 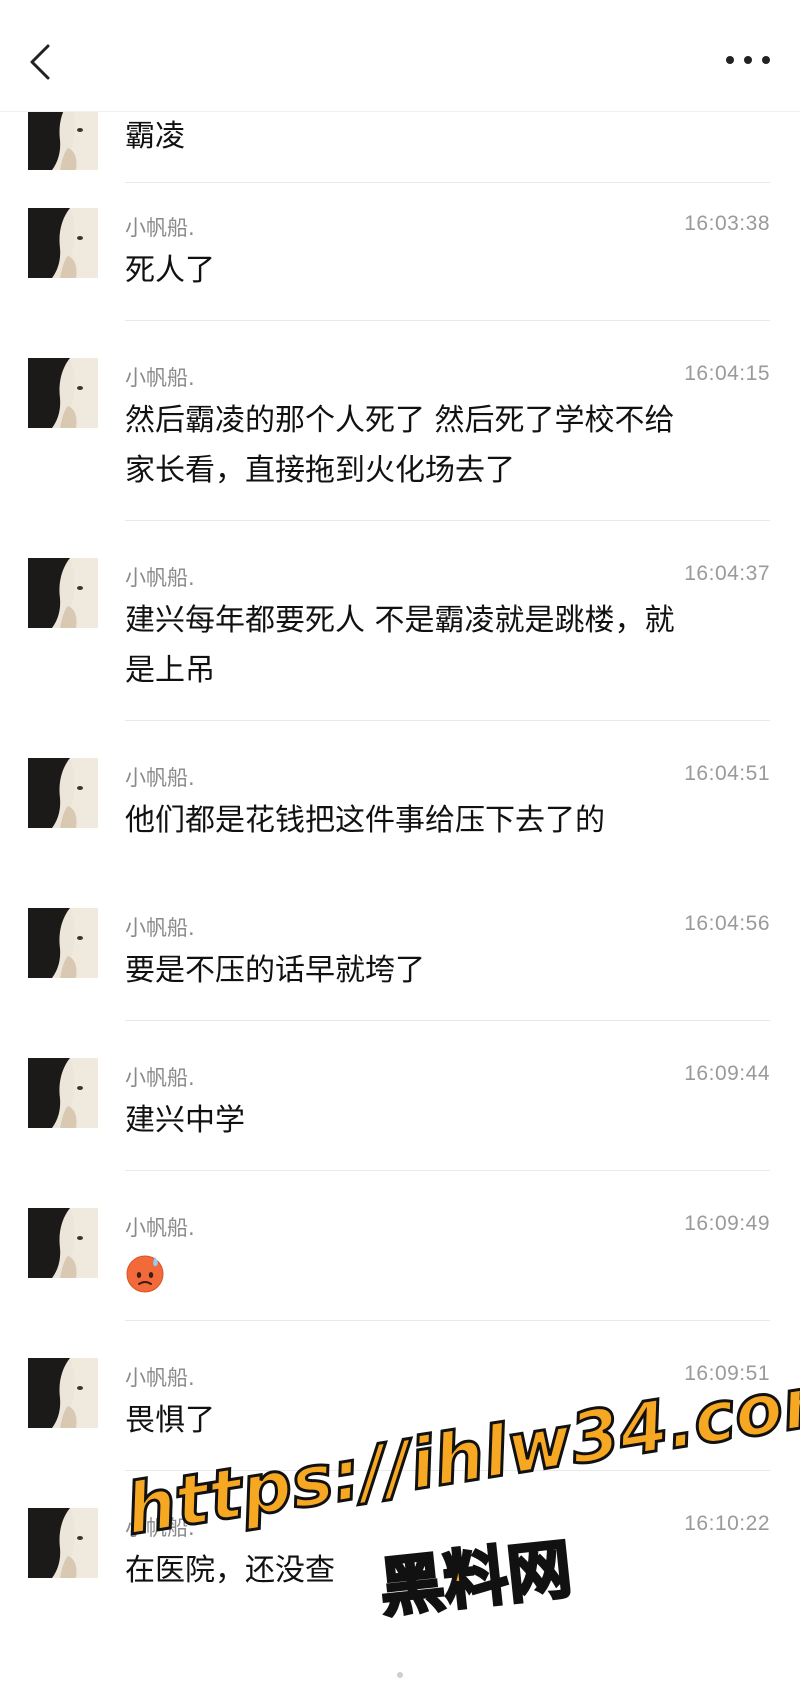 What do you see at coordinates (748, 60) in the screenshot?
I see `more-horizontal-icon` at bounding box center [748, 60].